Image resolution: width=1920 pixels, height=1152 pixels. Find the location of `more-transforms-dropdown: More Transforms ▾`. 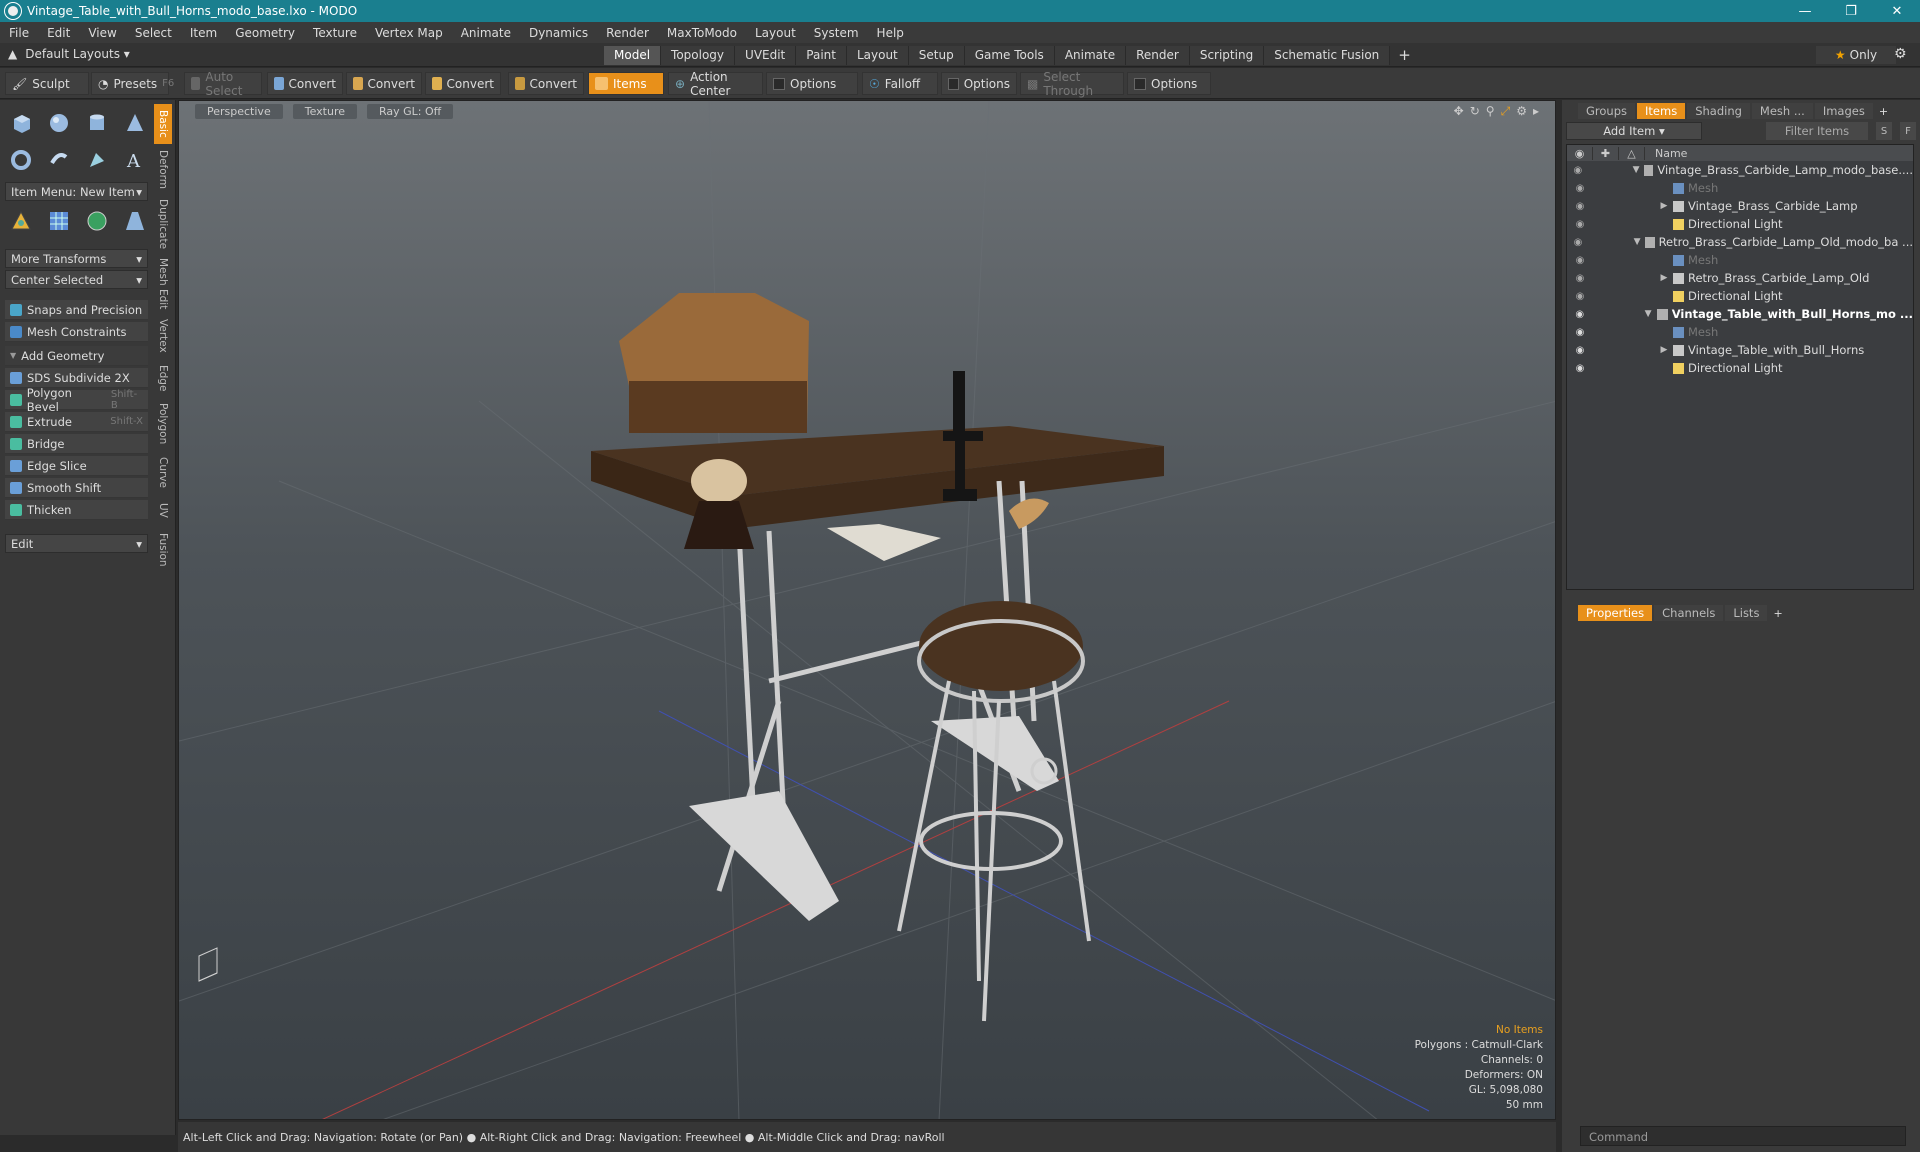

more-transforms-dropdown: More Transforms ▾ is located at coordinates (76, 258).